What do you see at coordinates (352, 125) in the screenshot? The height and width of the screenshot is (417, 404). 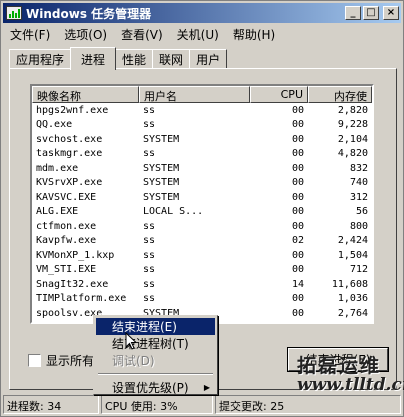 I see `process-memory: 9,228` at bounding box center [352, 125].